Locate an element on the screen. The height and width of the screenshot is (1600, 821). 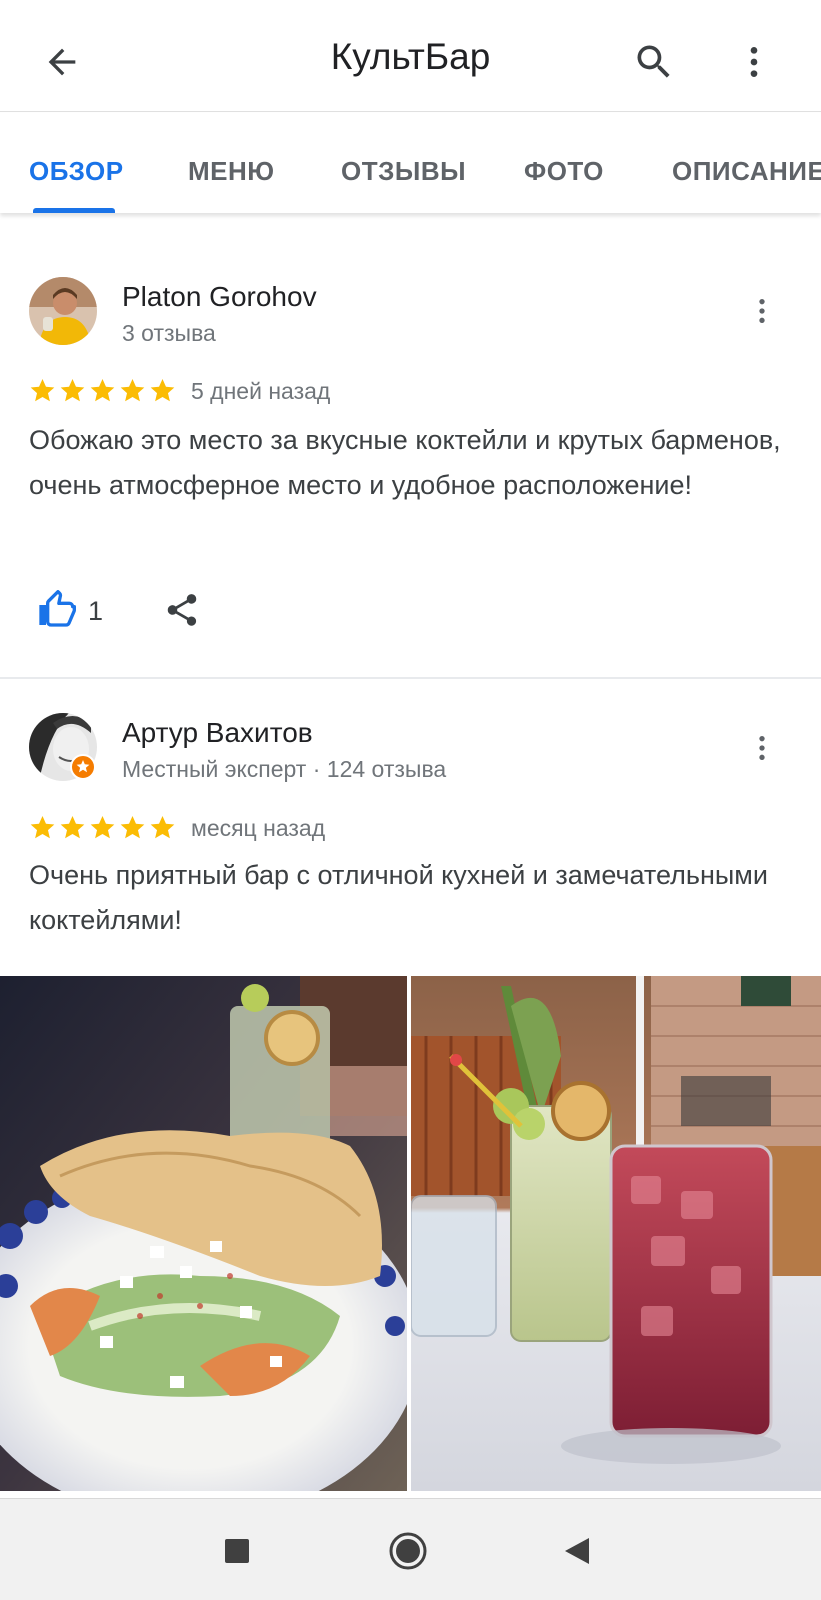
avatar is located at coordinates (63, 311).